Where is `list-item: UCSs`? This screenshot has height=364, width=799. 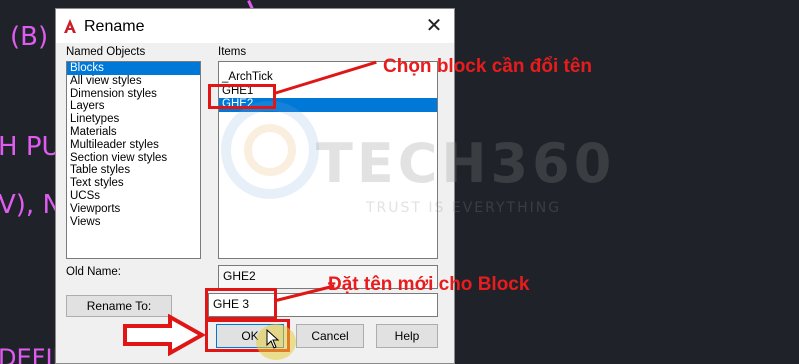
list-item: UCSs is located at coordinates (133, 196).